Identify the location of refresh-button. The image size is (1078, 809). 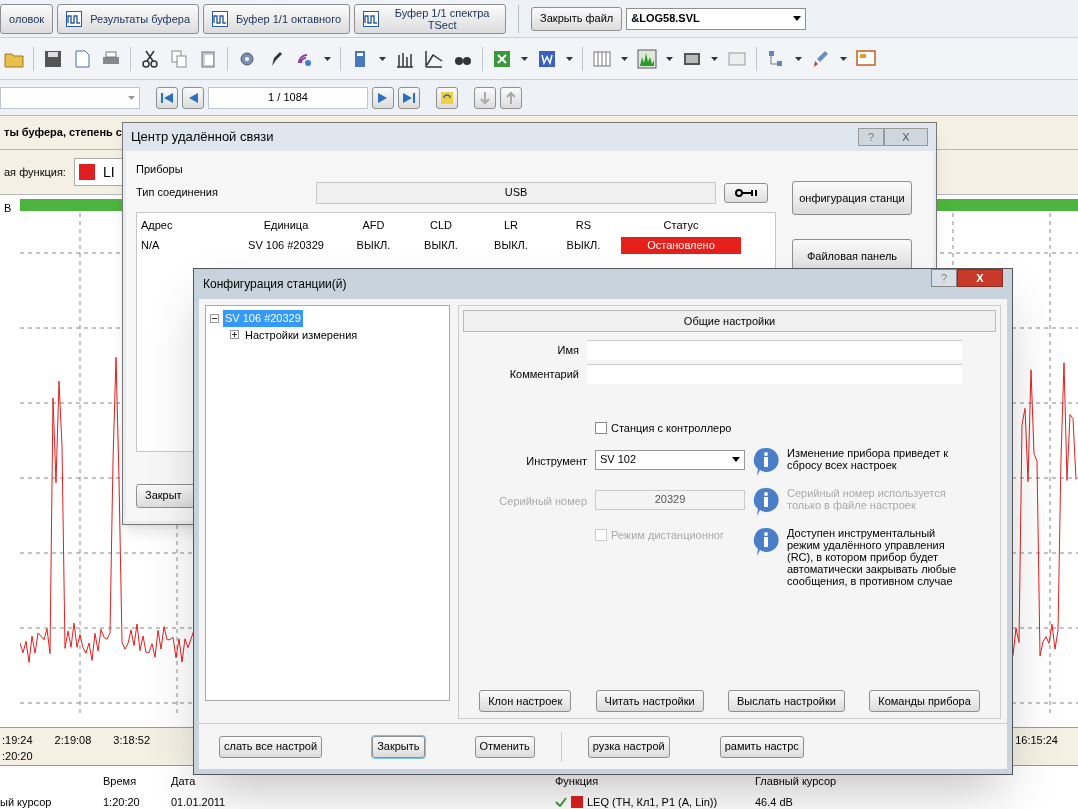
(447, 97).